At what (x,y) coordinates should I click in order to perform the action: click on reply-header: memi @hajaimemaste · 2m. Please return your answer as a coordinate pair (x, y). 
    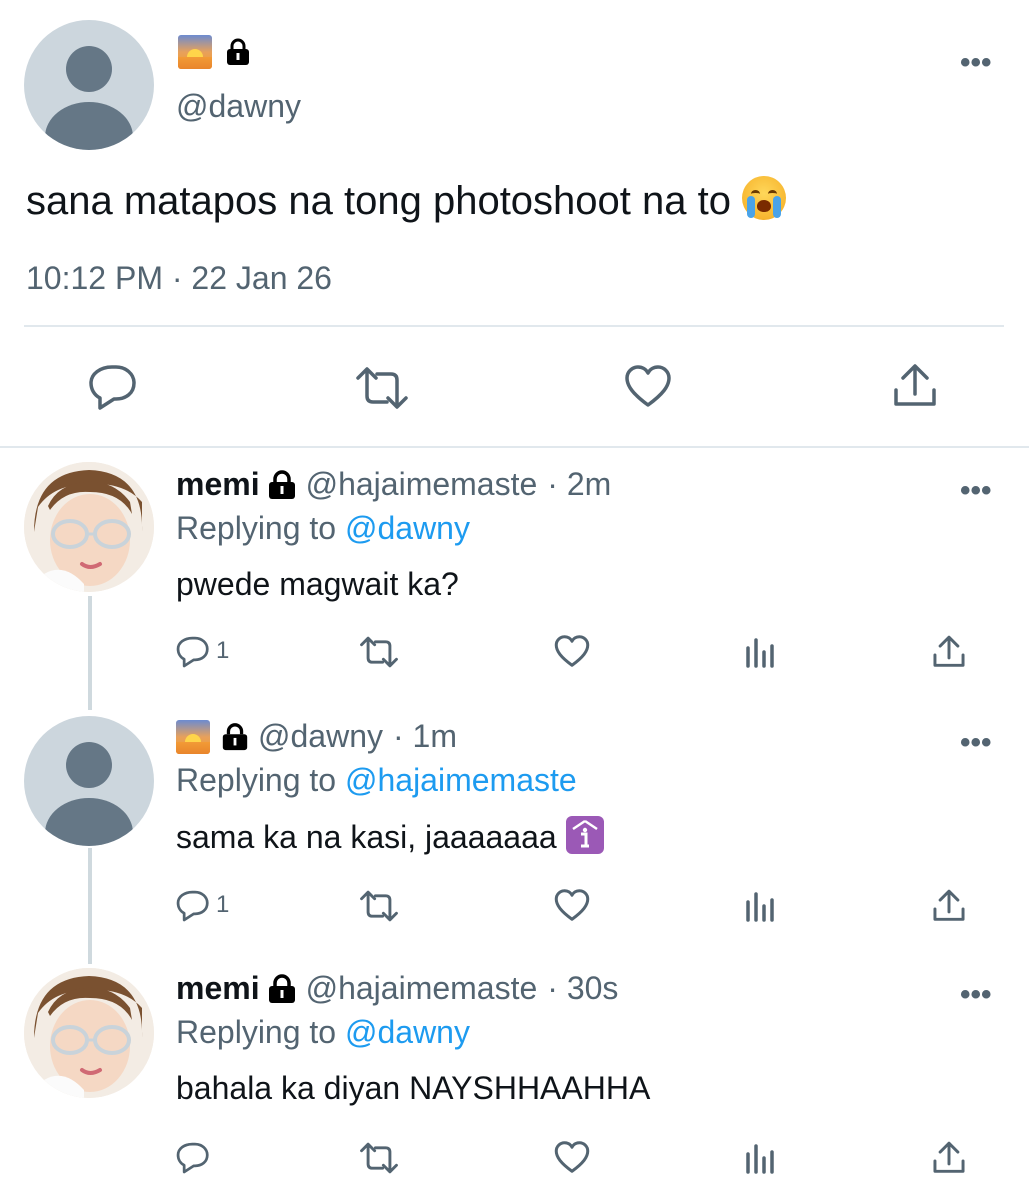
    Looking at the image, I should click on (393, 484).